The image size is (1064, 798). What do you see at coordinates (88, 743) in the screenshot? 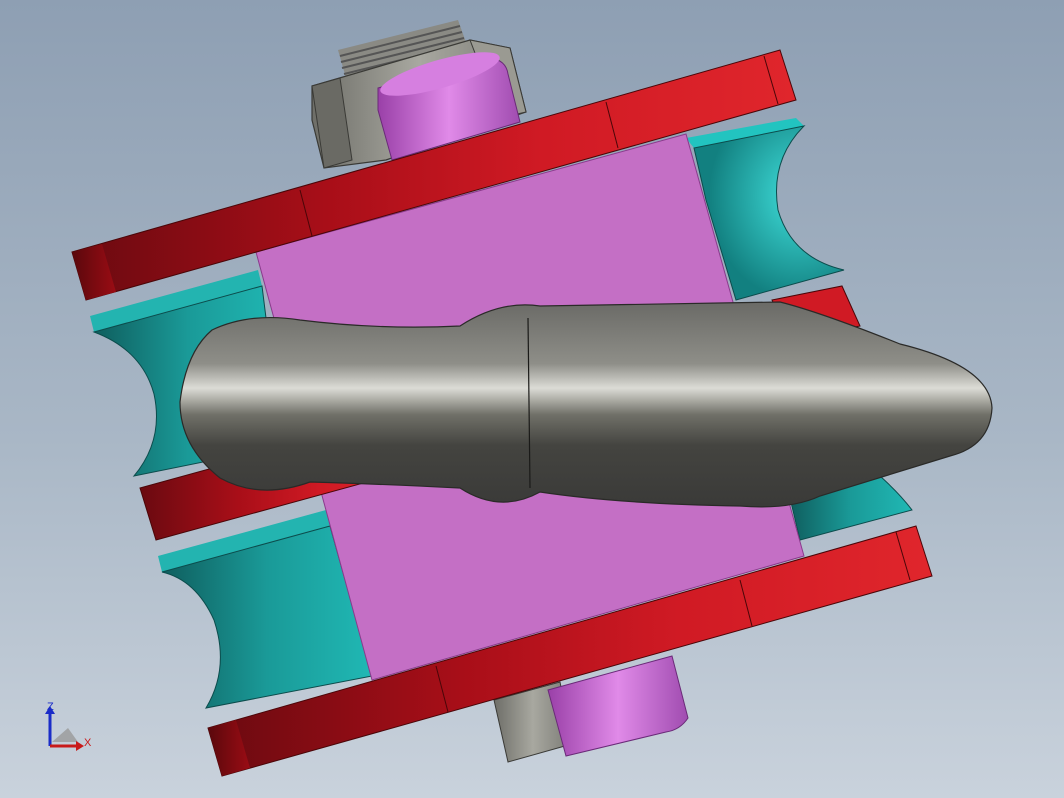
I see `axis-x-label: X` at bounding box center [88, 743].